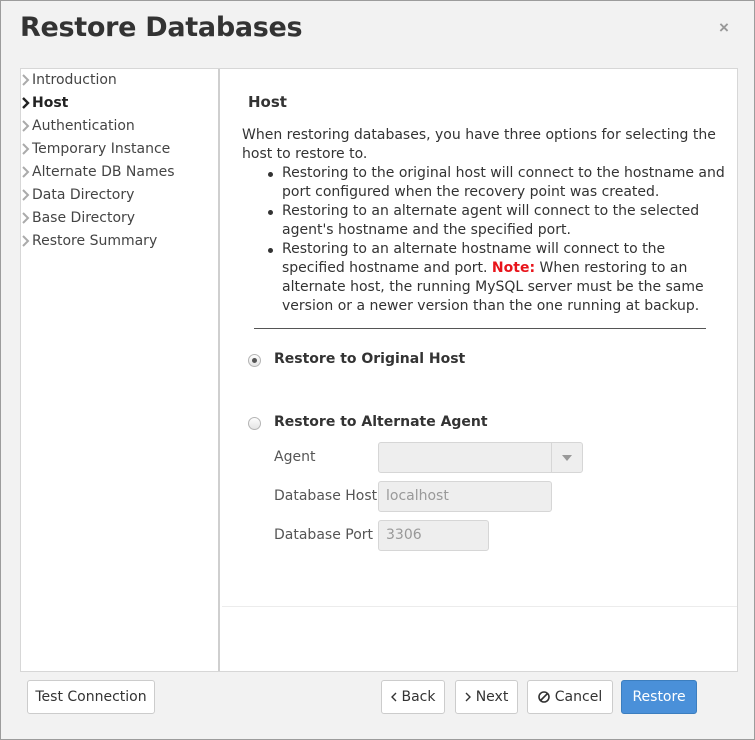  What do you see at coordinates (513, 268) in the screenshot?
I see `note-label: Note:` at bounding box center [513, 268].